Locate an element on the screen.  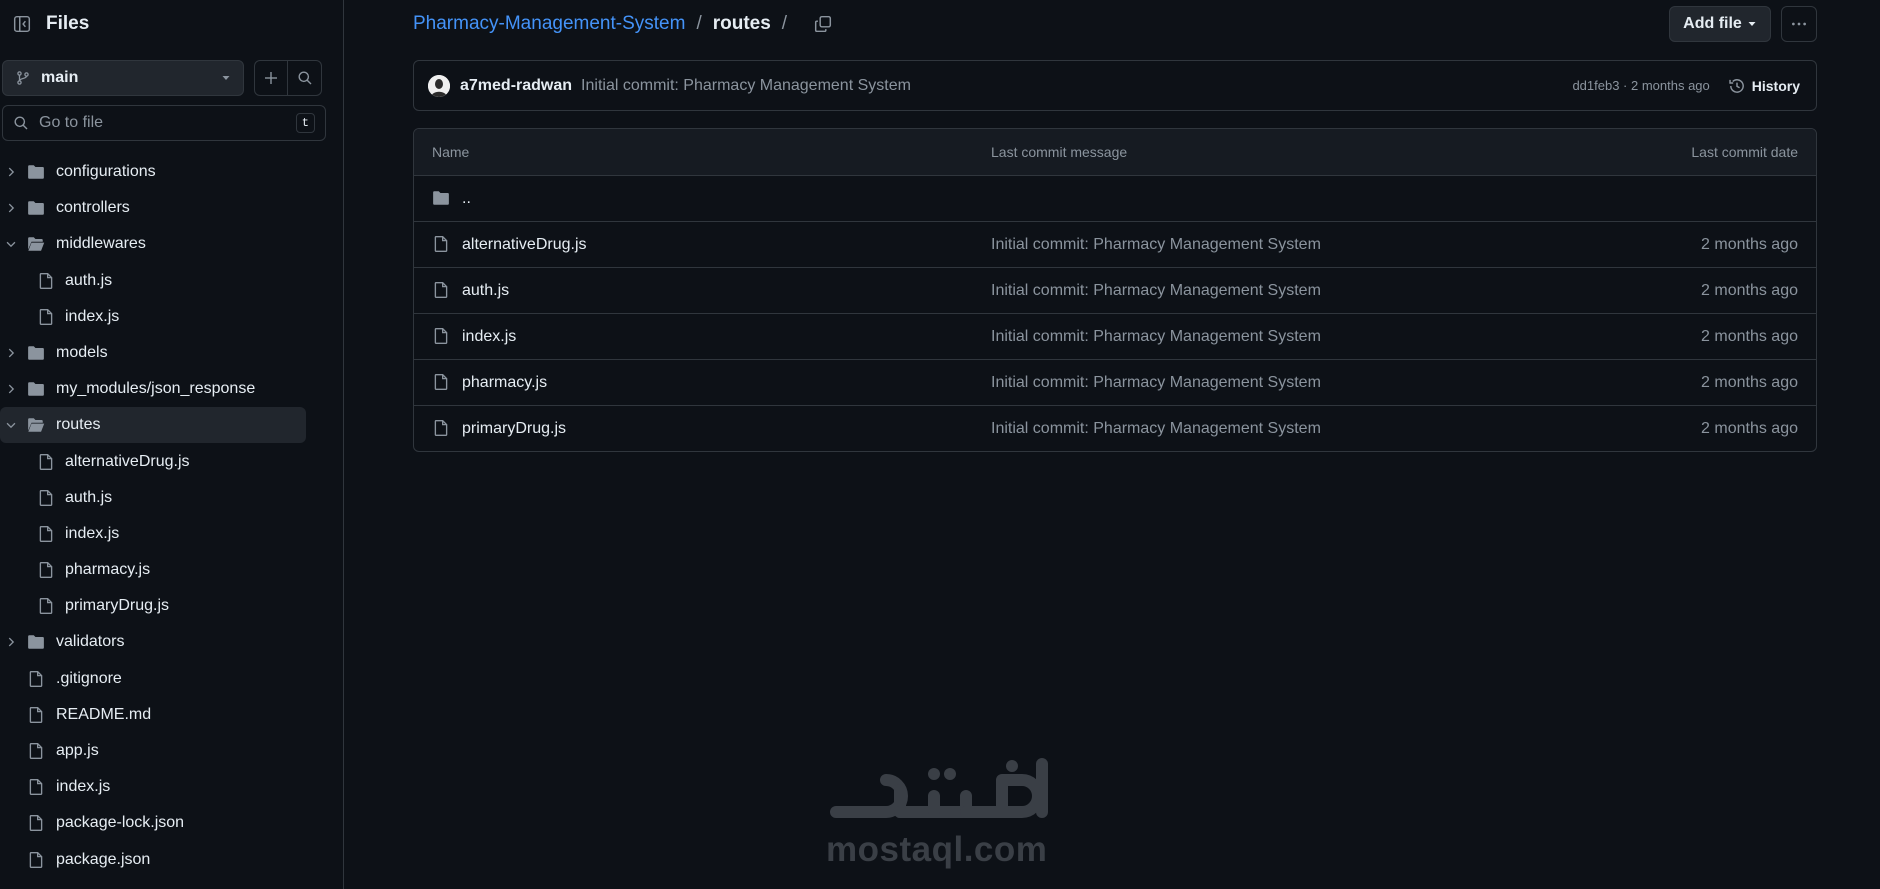
file-name-link: pharmacy.js is located at coordinates (504, 383).